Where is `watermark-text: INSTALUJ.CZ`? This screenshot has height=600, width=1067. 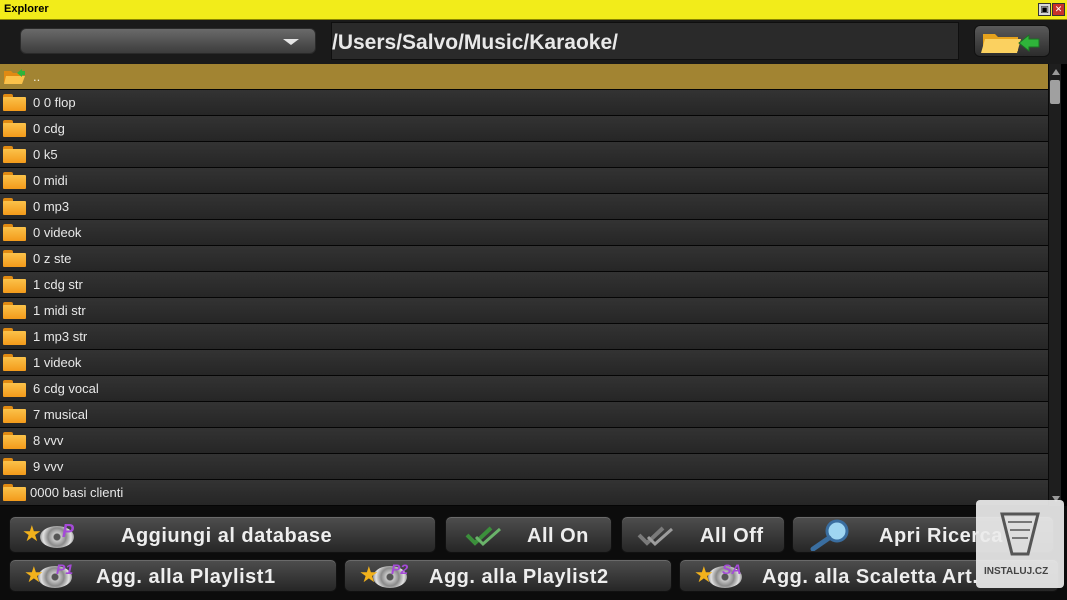 watermark-text: INSTALUJ.CZ is located at coordinates (1016, 571).